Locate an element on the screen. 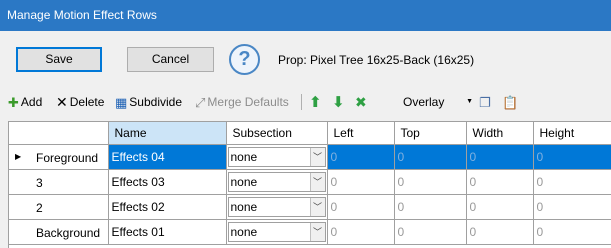 The width and height of the screenshot is (611, 248). merge-defaults-button: ⤢ Merge Defaults is located at coordinates (242, 102).